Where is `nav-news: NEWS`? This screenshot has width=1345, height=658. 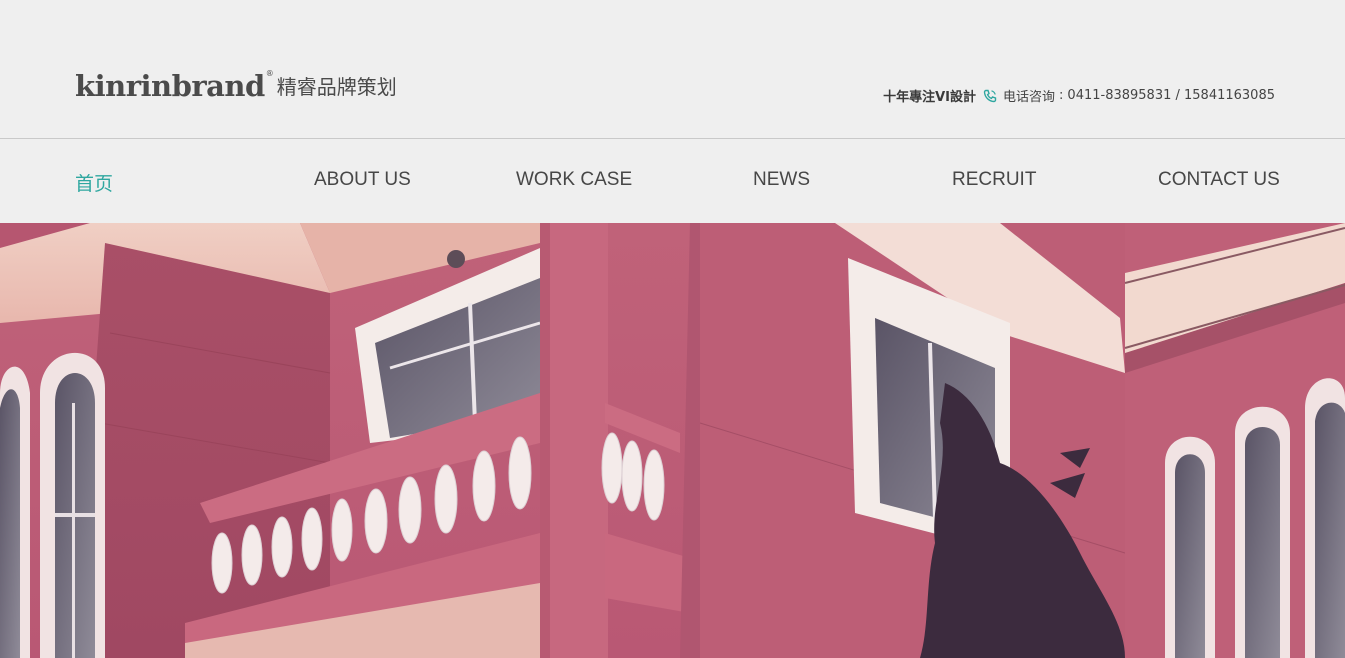 nav-news: NEWS is located at coordinates (781, 180).